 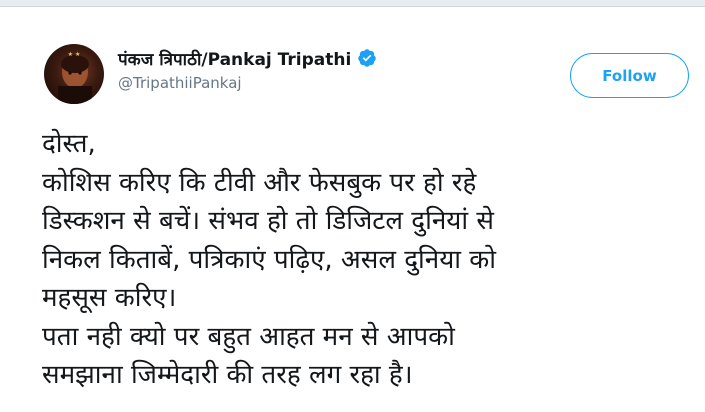 I want to click on tweet-line: पता नही क्यो पर बहुत आहत मन से आपको, so click(x=248, y=336).